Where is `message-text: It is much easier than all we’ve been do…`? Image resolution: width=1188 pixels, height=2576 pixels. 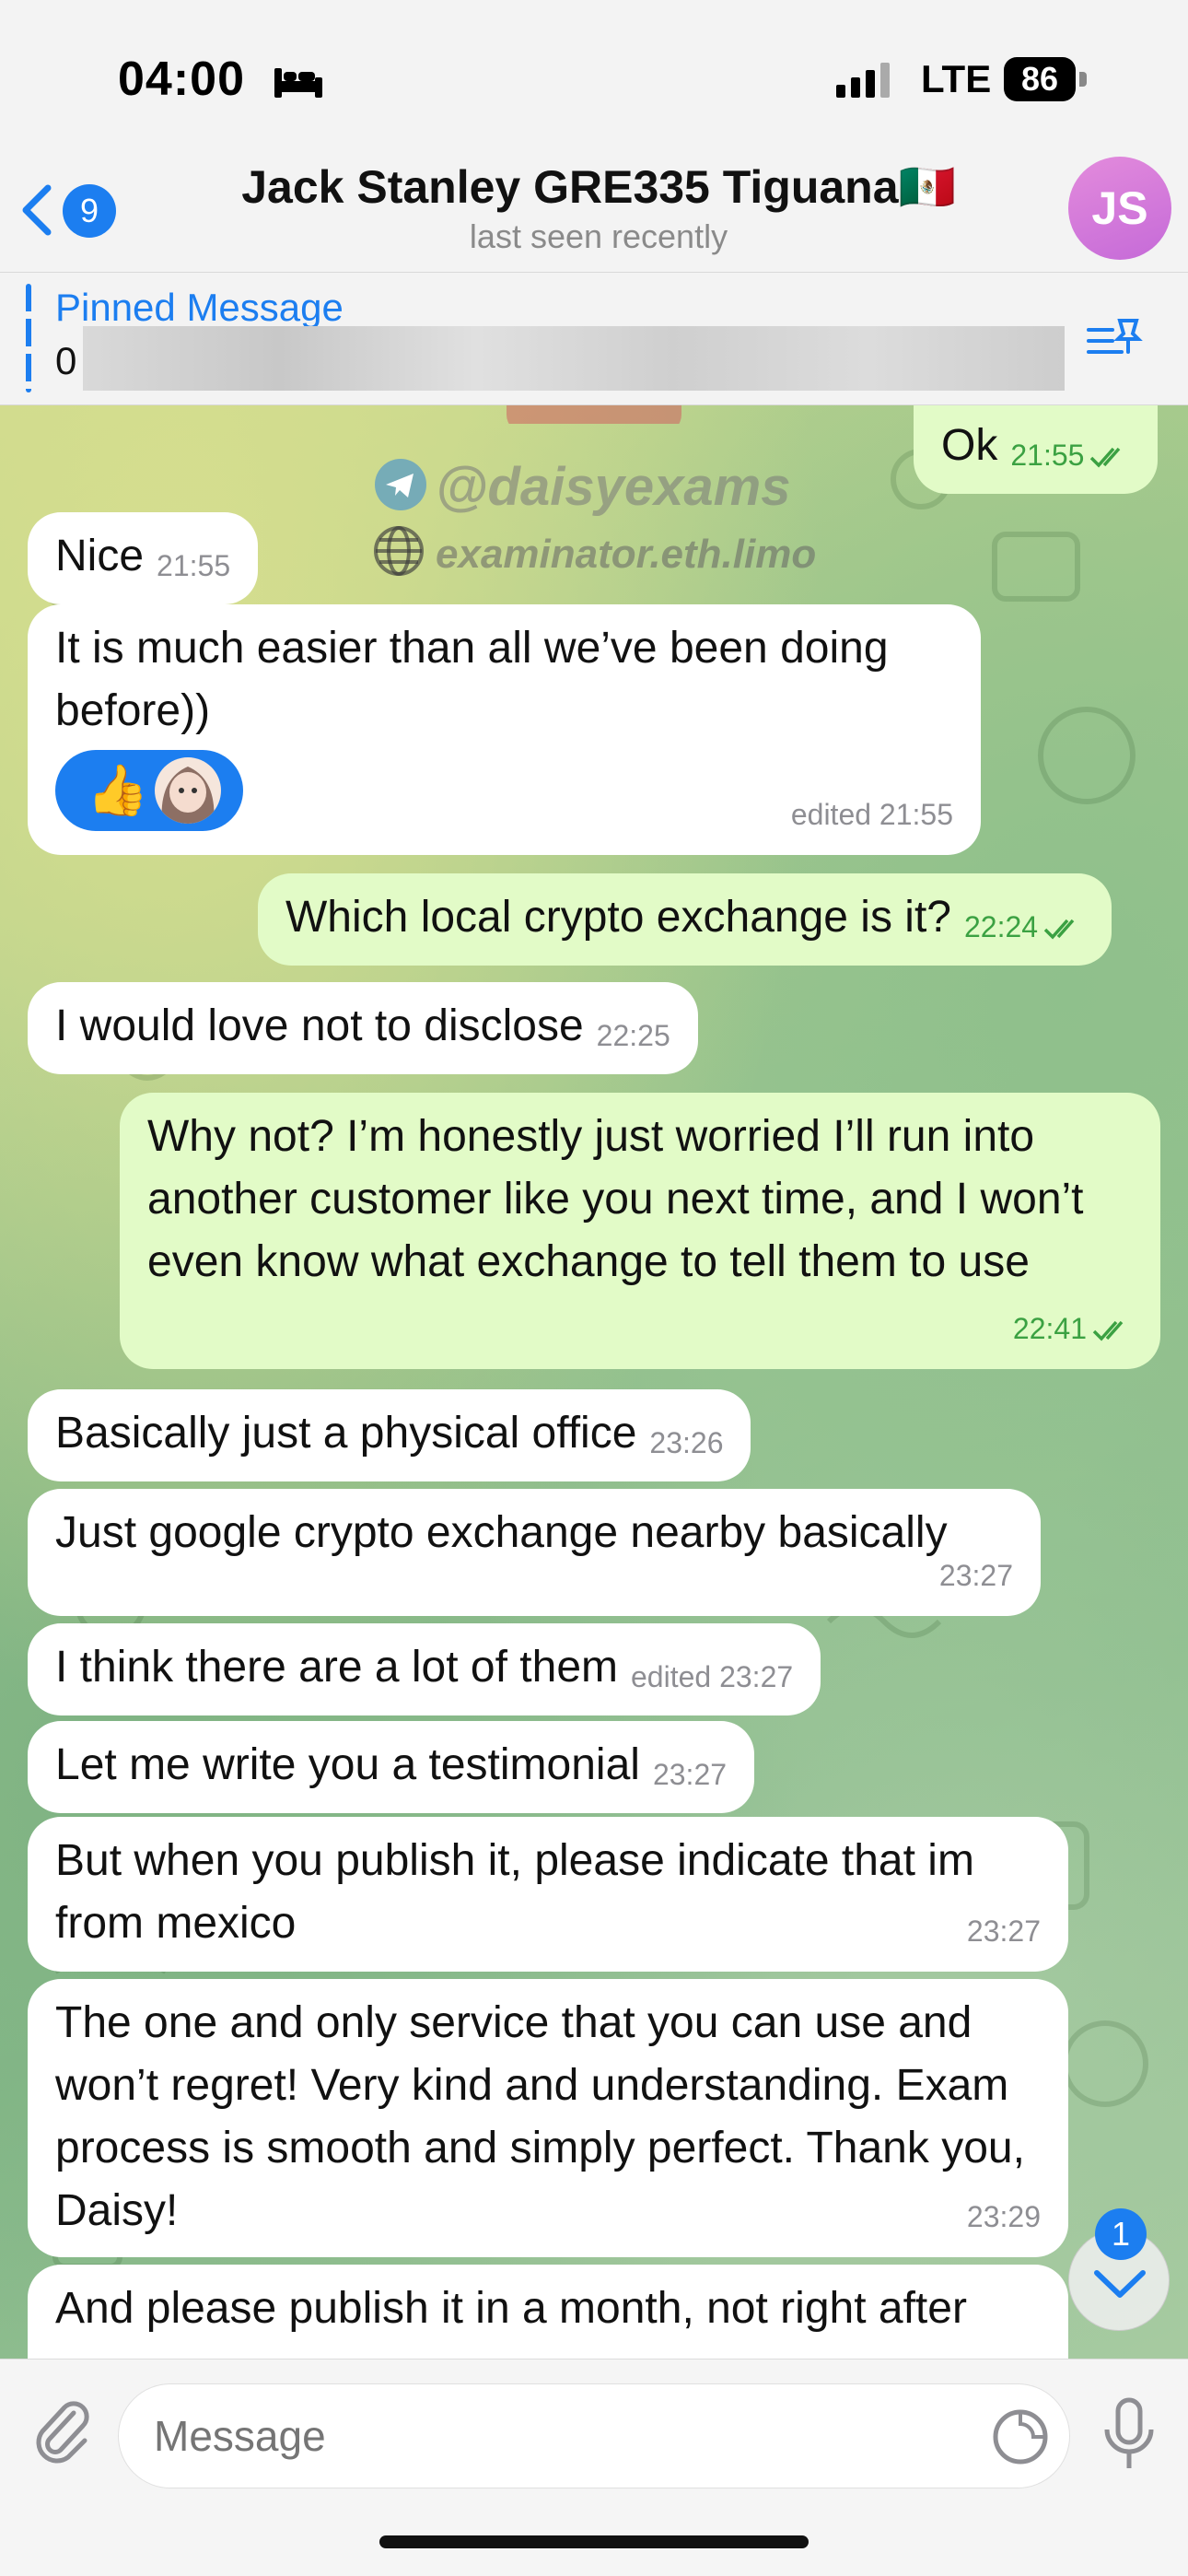 message-text: It is much easier than all we’ve been do… is located at coordinates (472, 679).